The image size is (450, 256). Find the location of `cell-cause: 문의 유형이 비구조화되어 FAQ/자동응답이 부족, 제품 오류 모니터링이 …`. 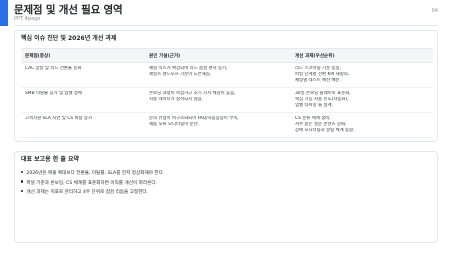

cell-cause: 문의 유형이 비구조화되어 FAQ/자동응답이 부족, 제품 오류 모니터링이 … is located at coordinates (218, 125).